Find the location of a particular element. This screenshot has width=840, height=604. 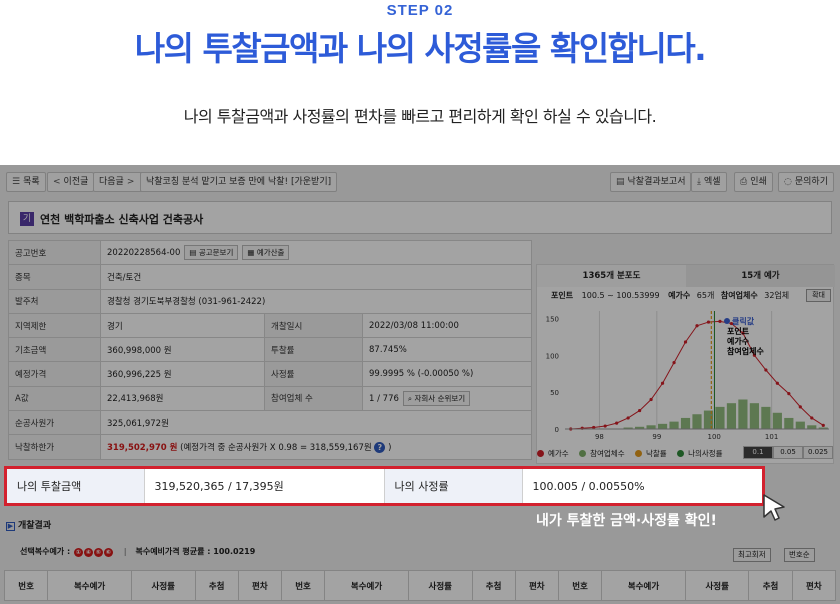

selected-num: ① is located at coordinates (78, 552).